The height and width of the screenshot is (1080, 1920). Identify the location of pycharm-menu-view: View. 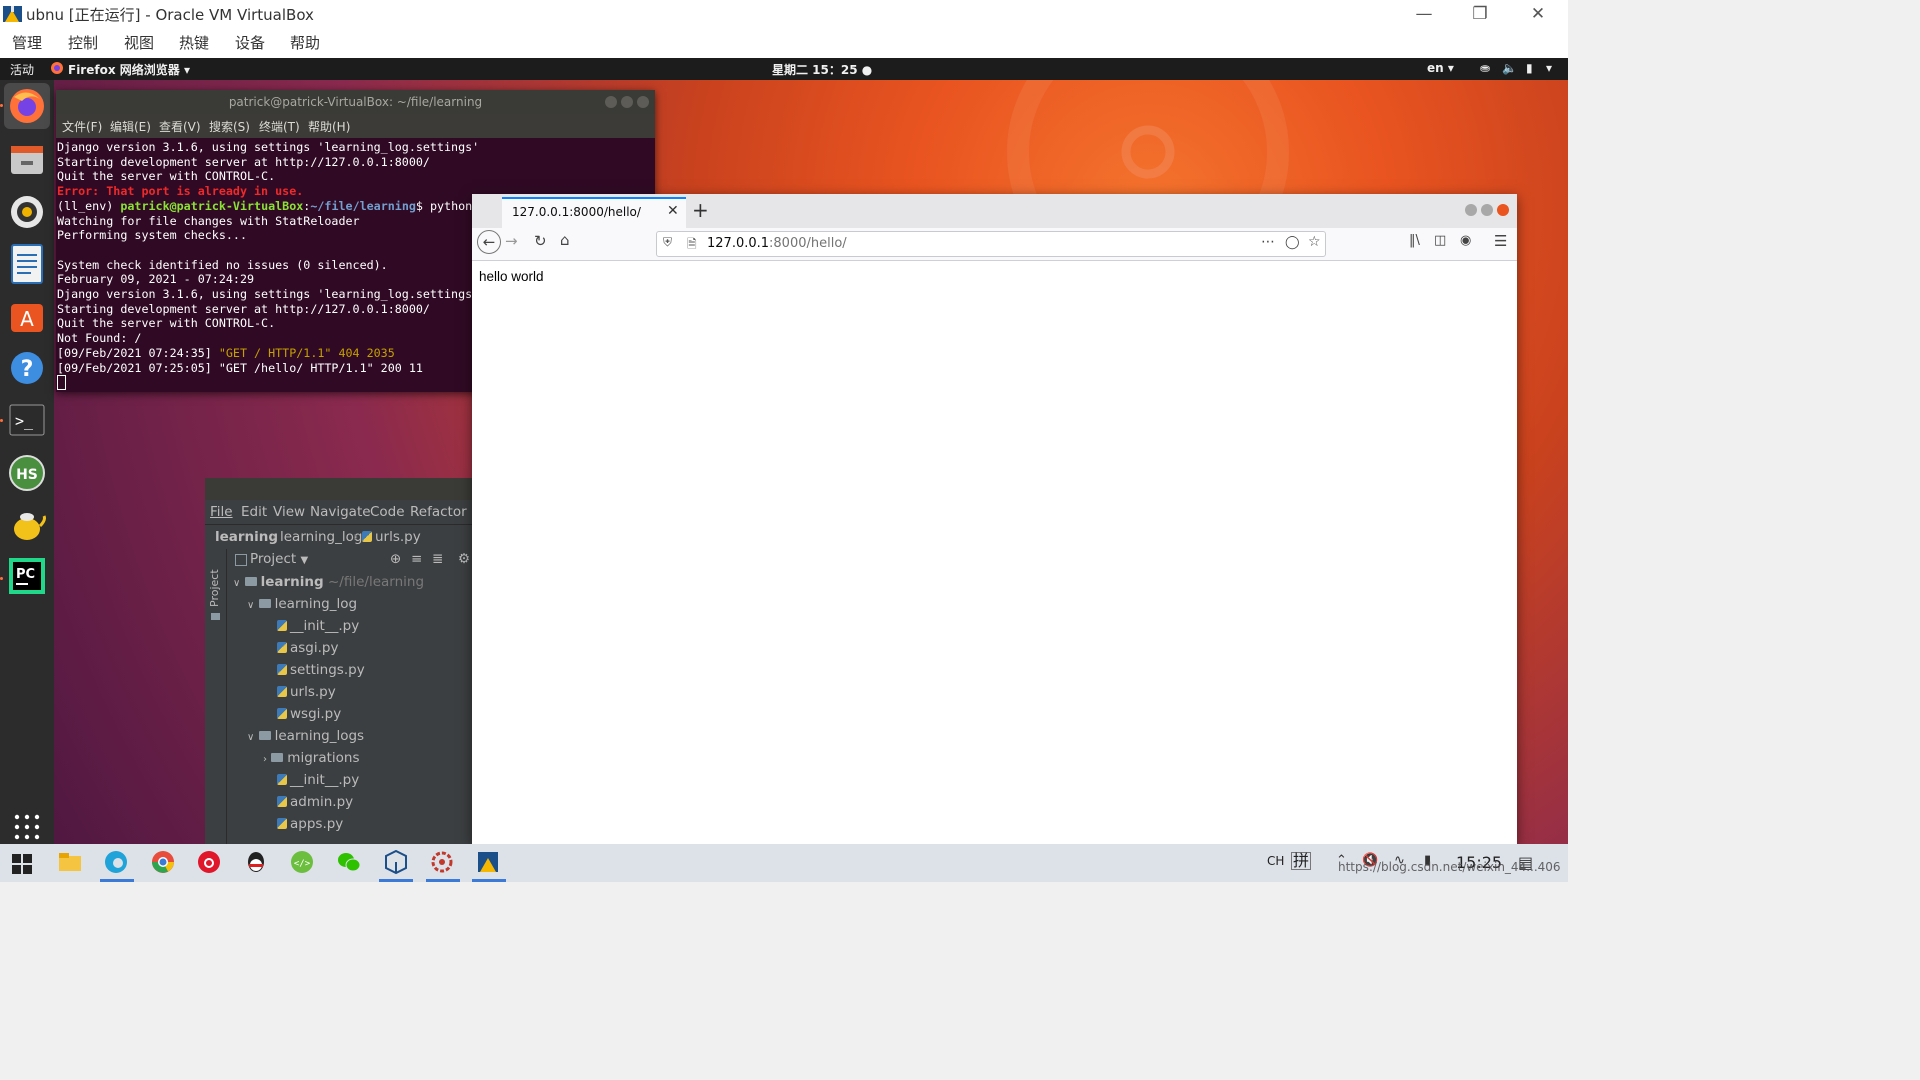
(289, 512).